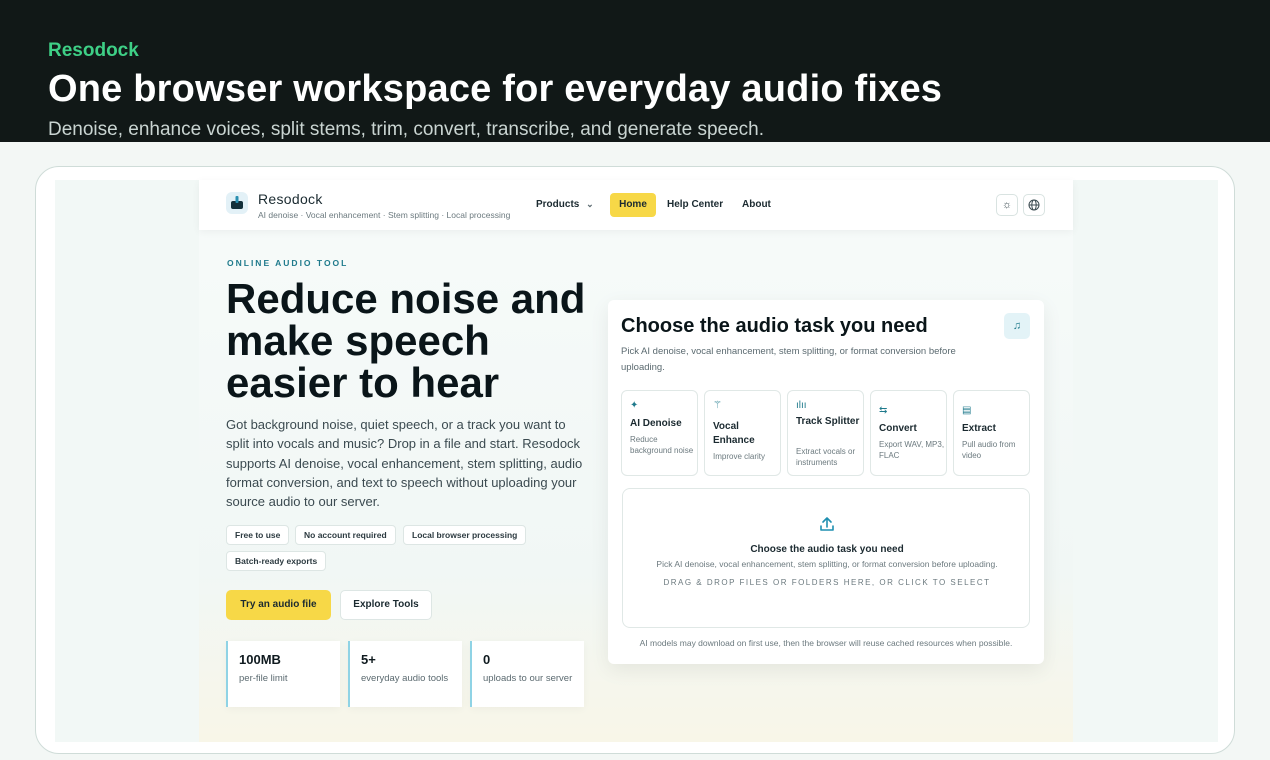  What do you see at coordinates (967, 410) in the screenshot?
I see `file-audio-icon: ▤` at bounding box center [967, 410].